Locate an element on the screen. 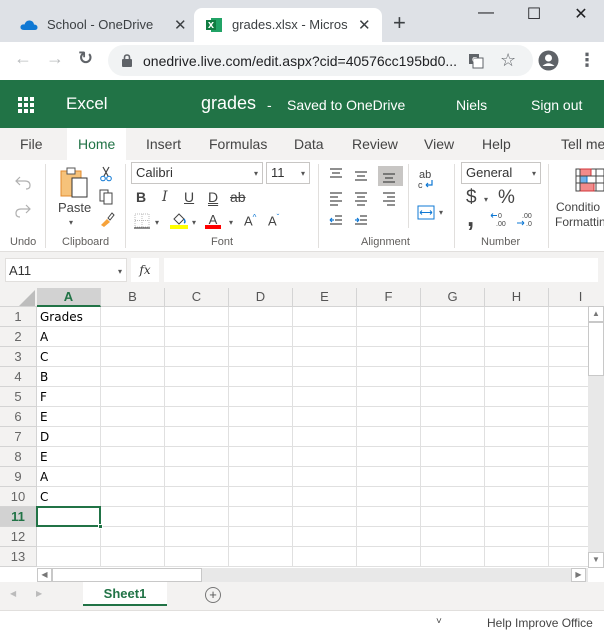 The width and height of the screenshot is (604, 634). close-tab-icon: ✕ is located at coordinates (364, 25).